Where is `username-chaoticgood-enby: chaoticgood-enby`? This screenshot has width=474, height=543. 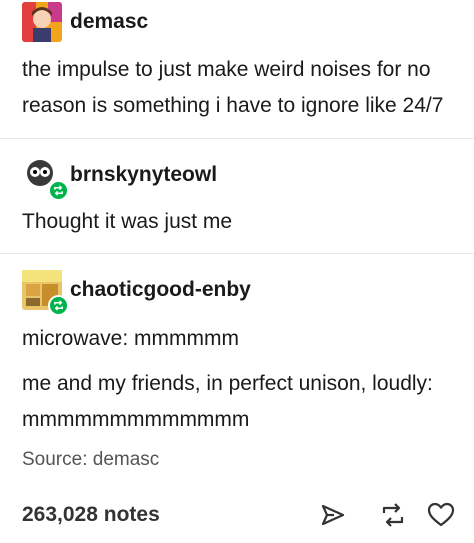 username-chaoticgood-enby: chaoticgood-enby is located at coordinates (160, 290).